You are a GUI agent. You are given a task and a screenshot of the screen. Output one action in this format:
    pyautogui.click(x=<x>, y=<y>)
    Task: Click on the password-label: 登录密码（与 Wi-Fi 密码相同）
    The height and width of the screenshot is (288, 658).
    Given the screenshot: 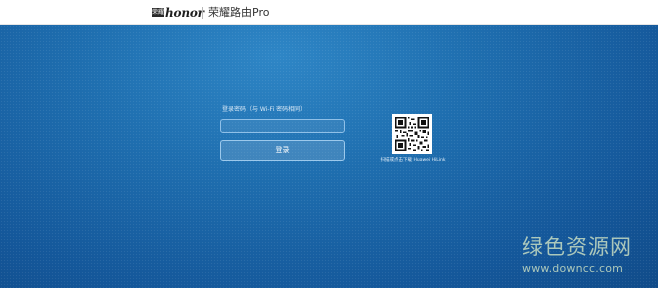 What is the action you would take?
    pyautogui.click(x=264, y=109)
    